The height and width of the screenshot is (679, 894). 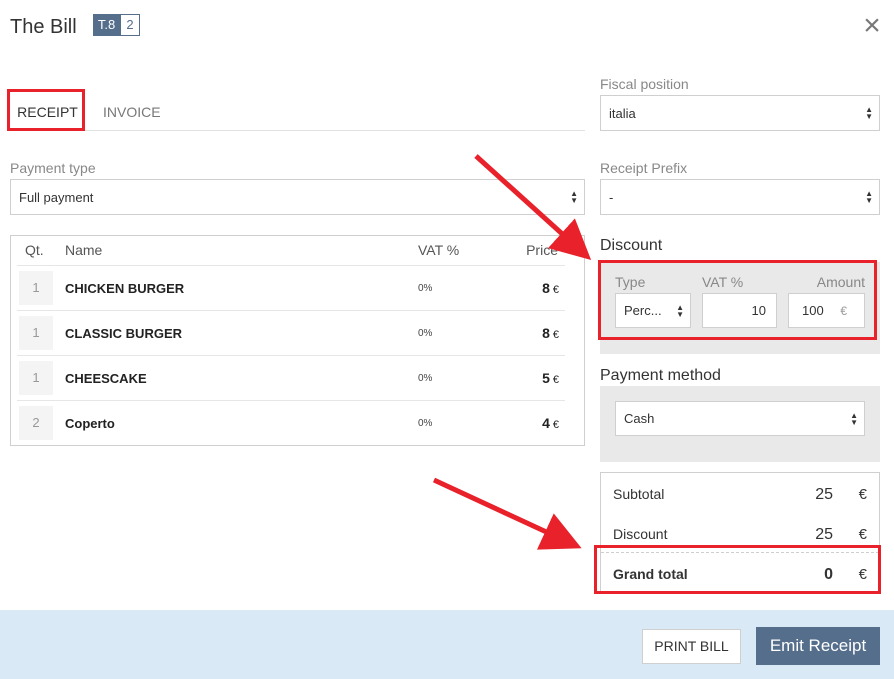 I want to click on payment-type-value: Full payment, so click(x=56, y=197).